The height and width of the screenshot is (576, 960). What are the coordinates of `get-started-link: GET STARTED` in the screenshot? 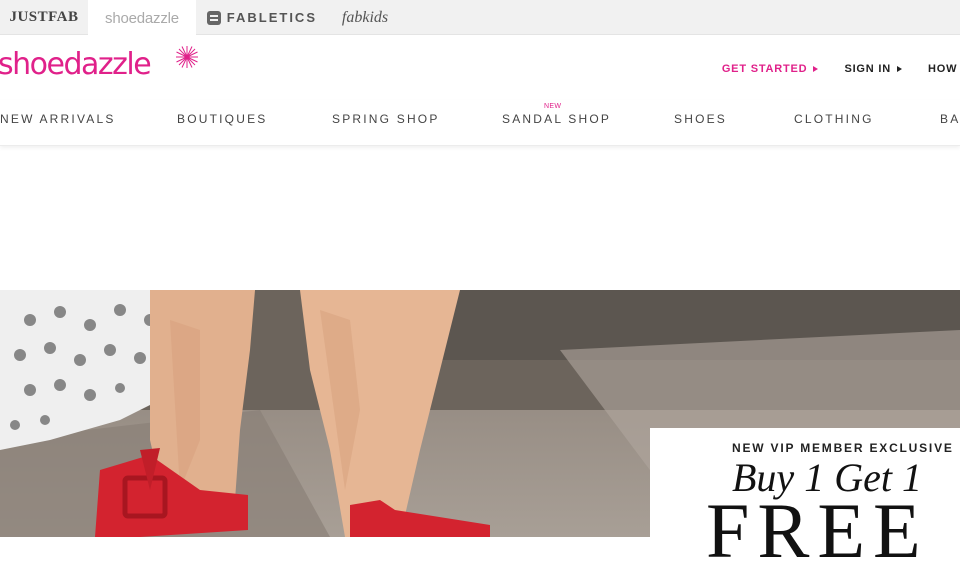 It's located at (770, 69).